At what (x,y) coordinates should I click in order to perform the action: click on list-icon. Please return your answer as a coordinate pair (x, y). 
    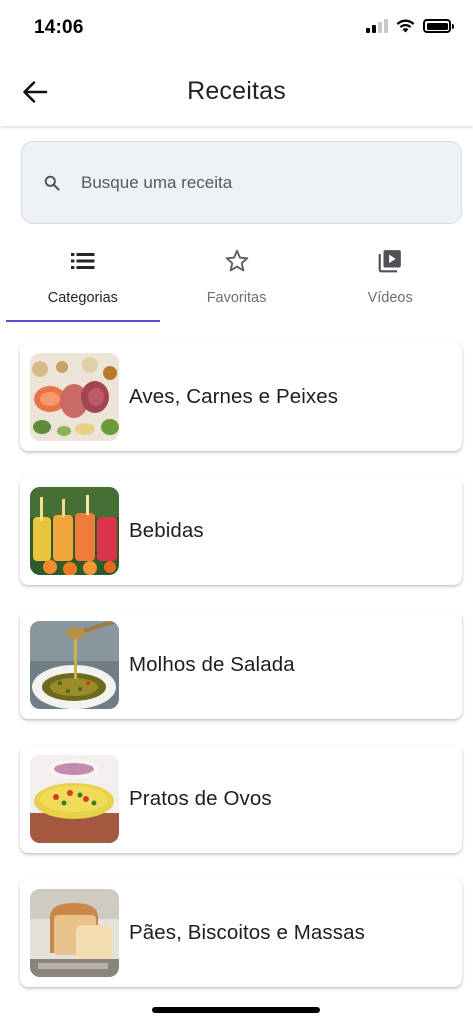
    Looking at the image, I should click on (82, 261).